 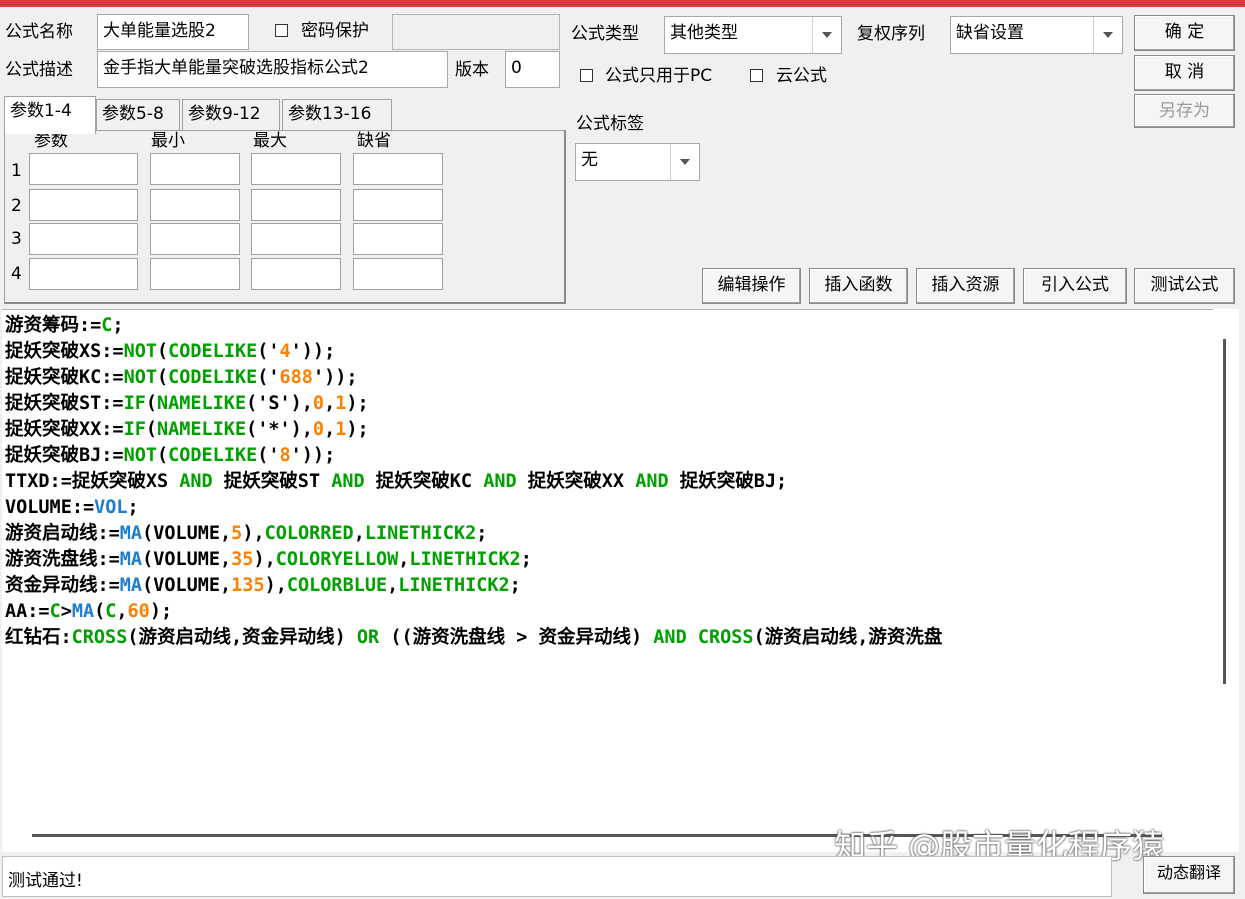 What do you see at coordinates (473, 352) in the screenshot?
I see `code-line: 捉妖突破XS:=NOT(CODELIKE('4'));` at bounding box center [473, 352].